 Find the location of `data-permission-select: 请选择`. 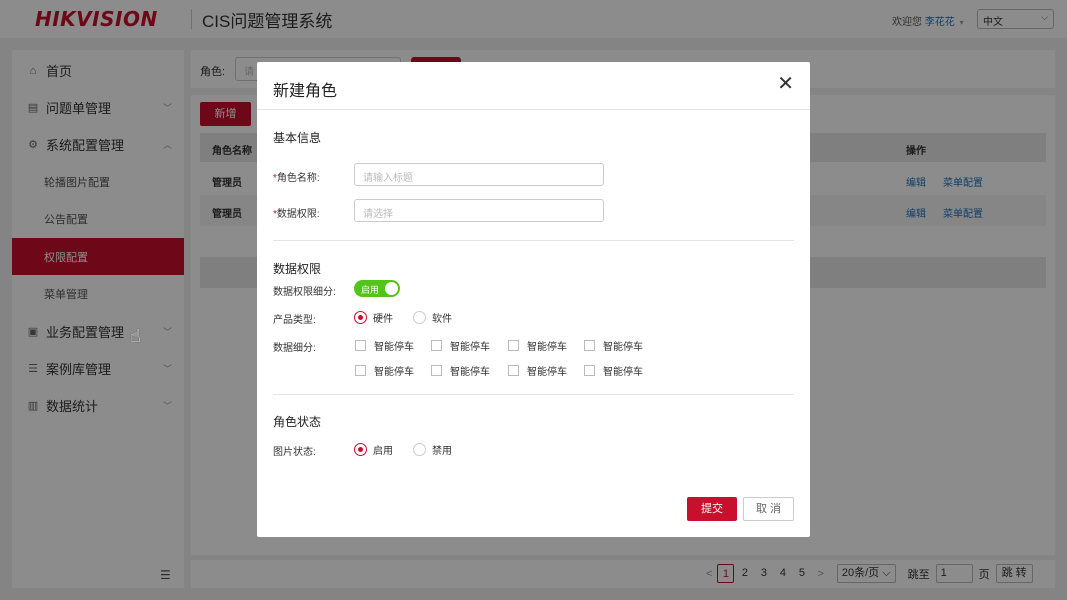

data-permission-select: 请选择 is located at coordinates (479, 210).